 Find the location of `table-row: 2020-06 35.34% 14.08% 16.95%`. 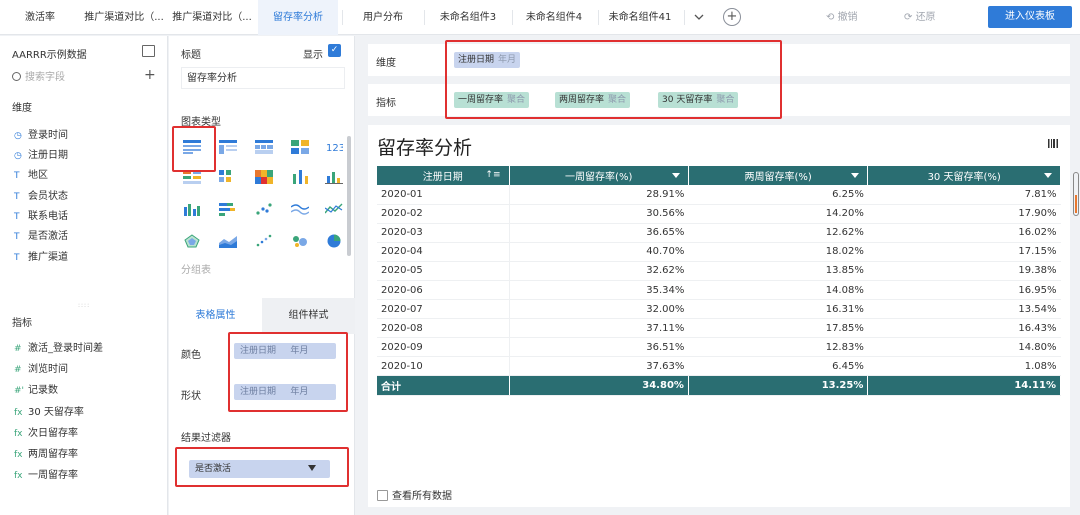

table-row: 2020-06 35.34% 14.08% 16.95% is located at coordinates (719, 290).